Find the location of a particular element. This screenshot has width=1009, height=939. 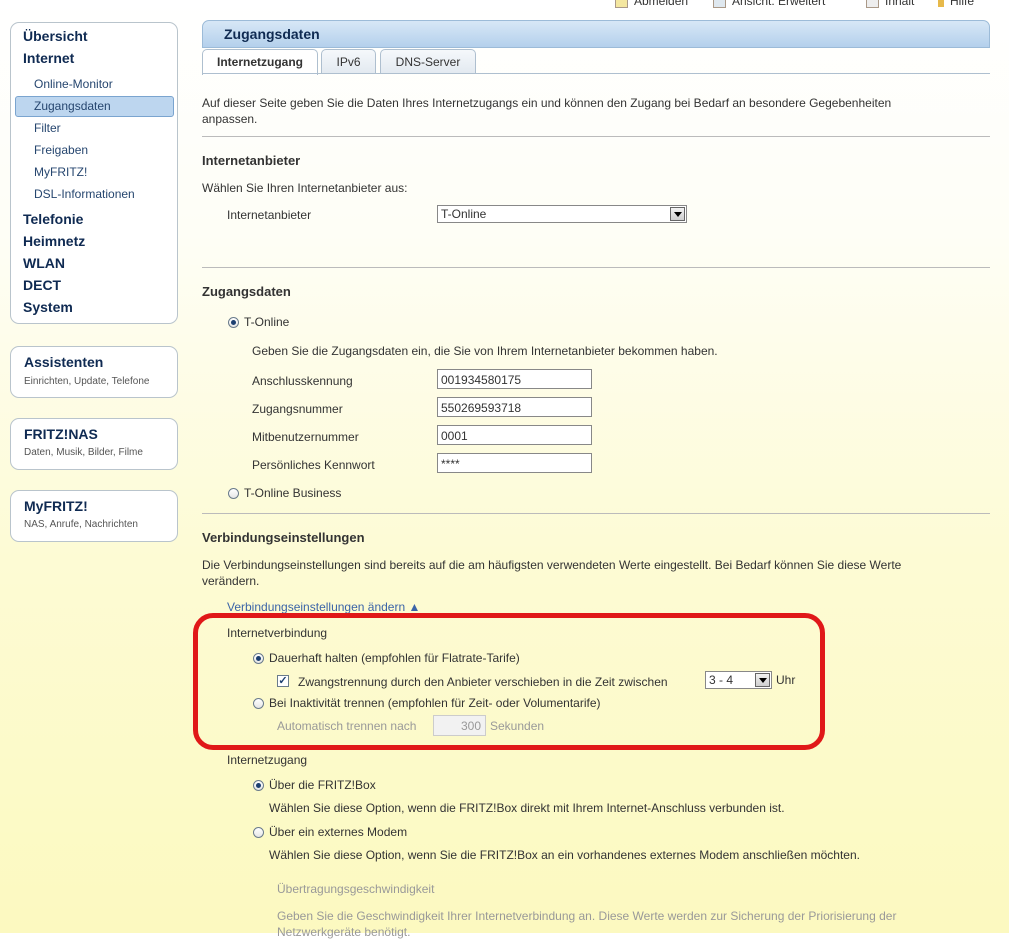

tab-divider is located at coordinates (596, 73).